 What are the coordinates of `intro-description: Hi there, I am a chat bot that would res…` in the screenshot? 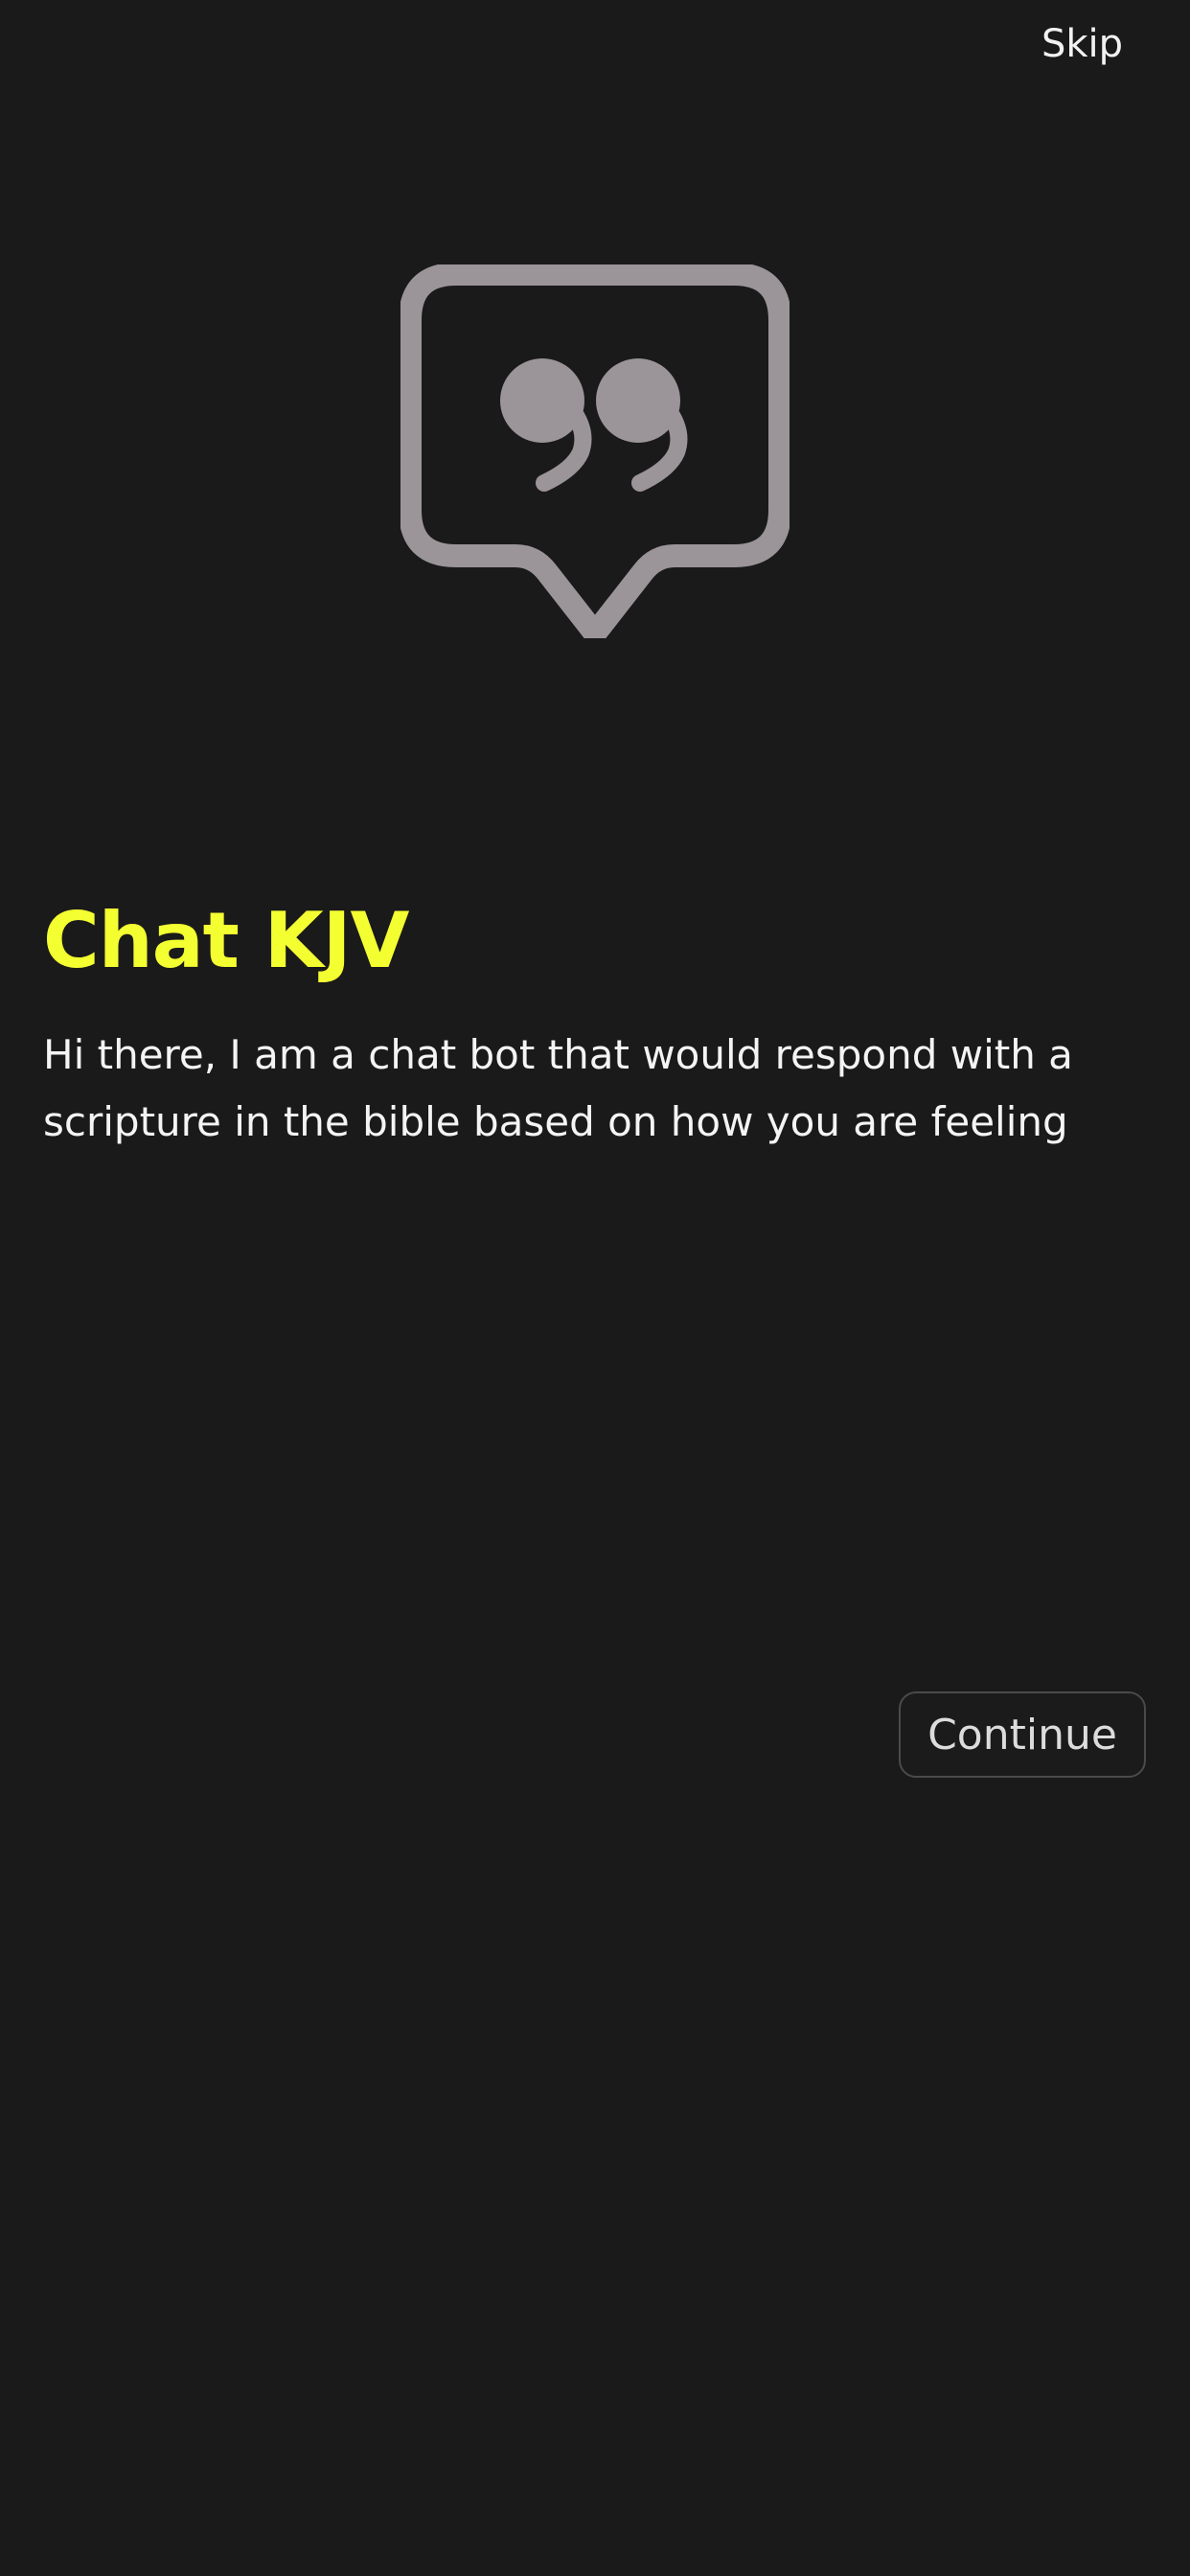 It's located at (558, 1088).